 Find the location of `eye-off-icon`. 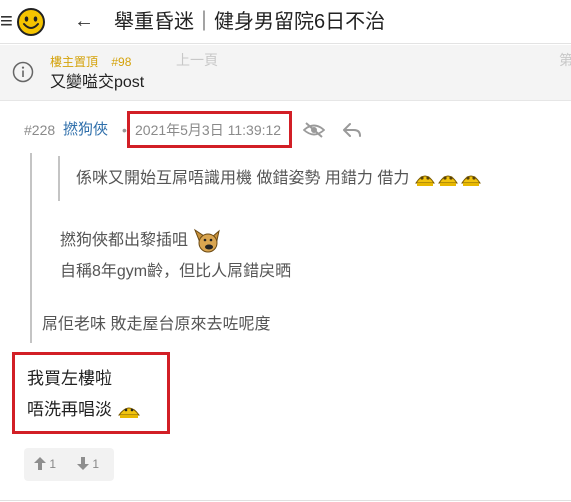

eye-off-icon is located at coordinates (314, 130).